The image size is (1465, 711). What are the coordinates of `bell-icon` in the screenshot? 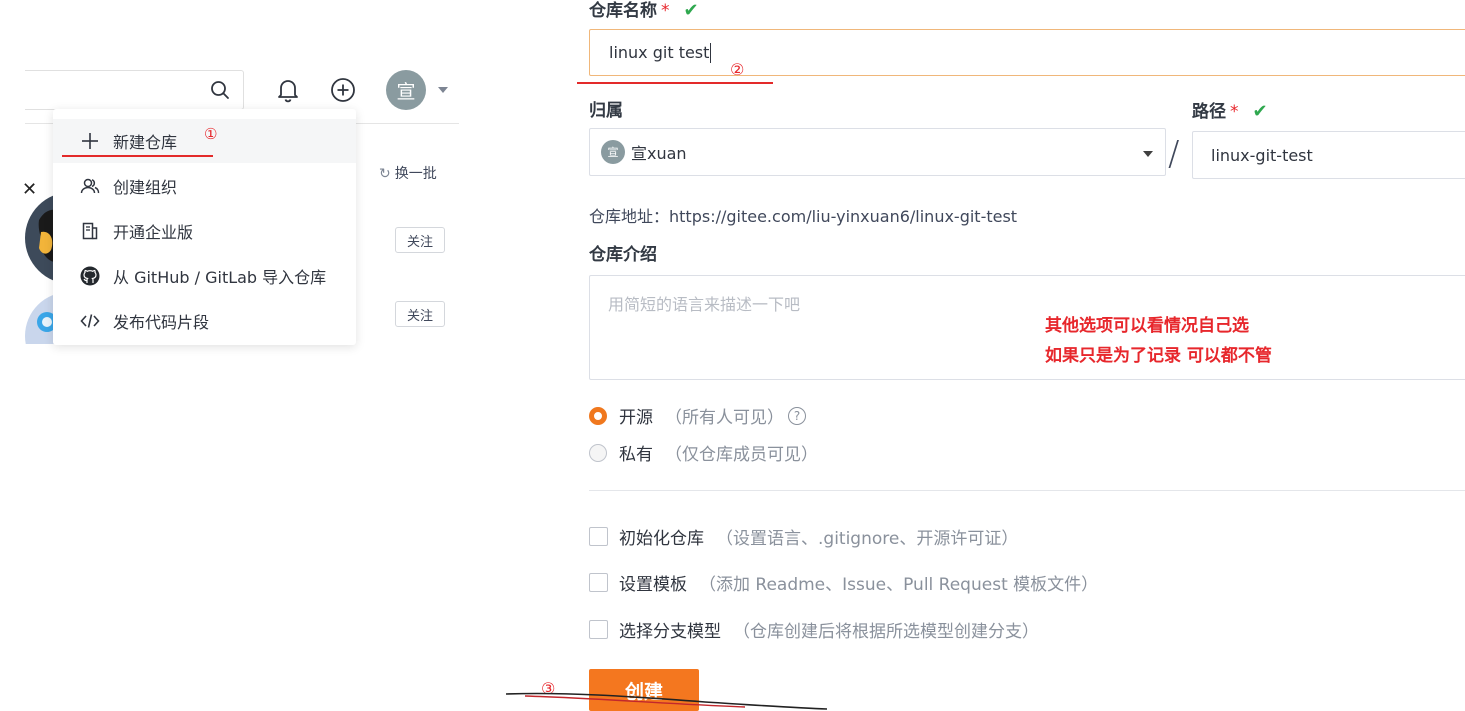 It's located at (288, 90).